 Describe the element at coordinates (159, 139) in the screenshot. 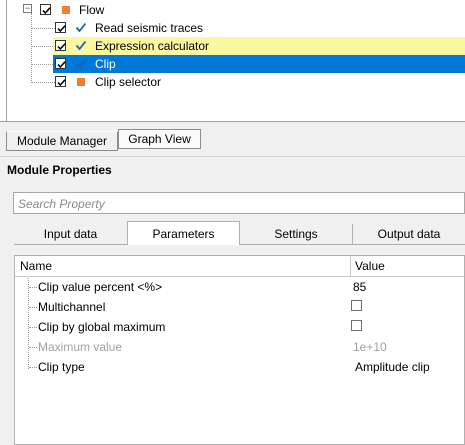

I see `tab-graph-view: Graph View` at that location.